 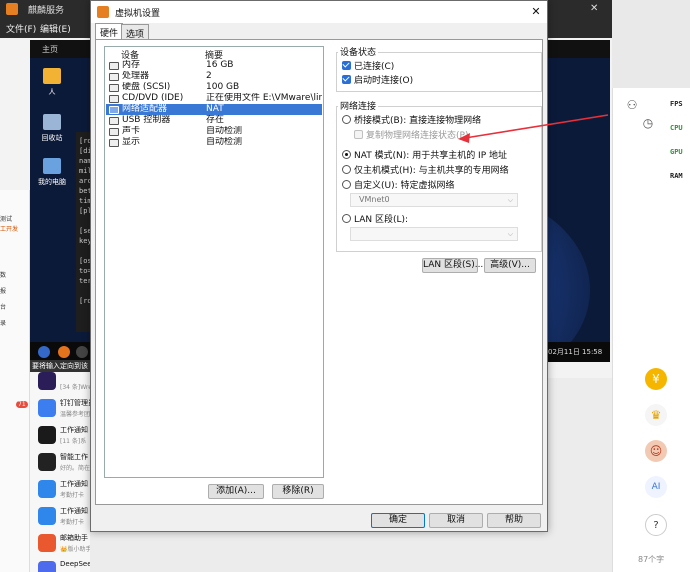 What do you see at coordinates (346, 184) in the screenshot?
I see `custom-radio` at bounding box center [346, 184].